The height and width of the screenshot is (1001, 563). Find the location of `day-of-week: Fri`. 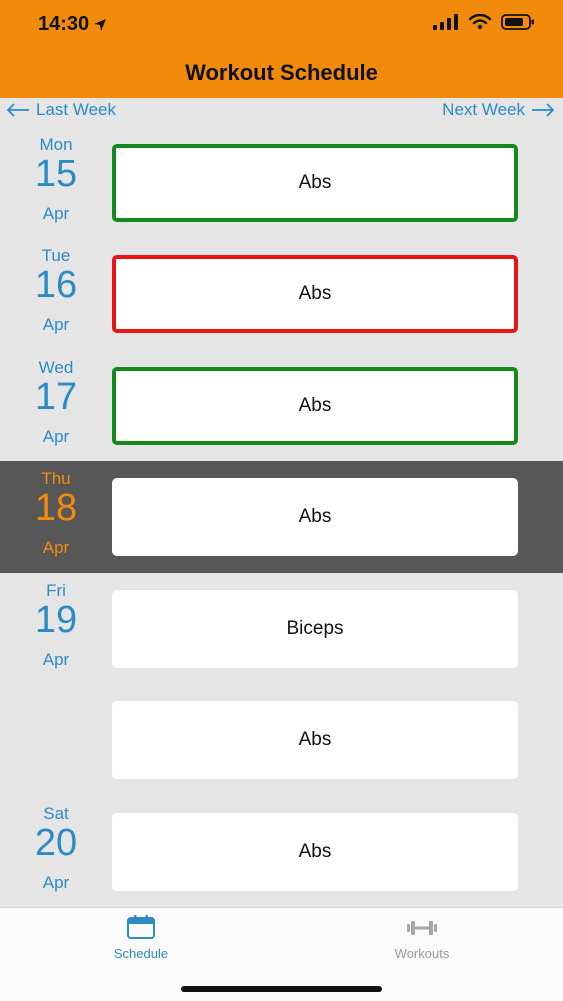

day-of-week: Fri is located at coordinates (56, 590).